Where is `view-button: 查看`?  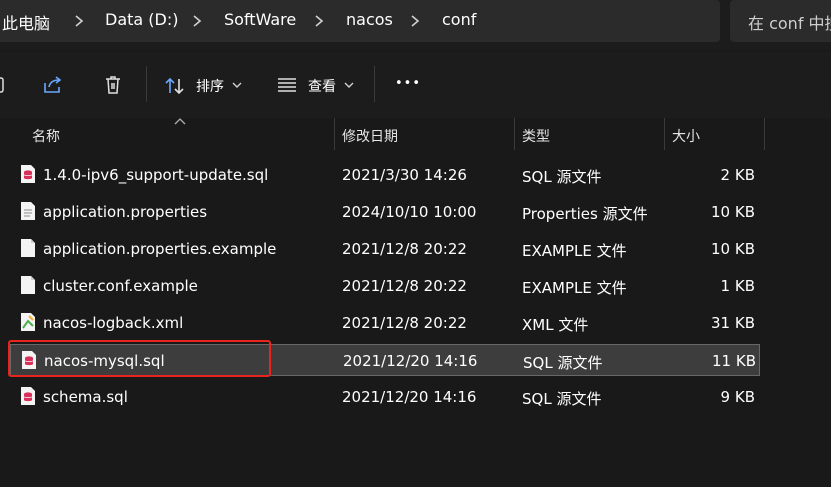
view-button: 查看 is located at coordinates (317, 85).